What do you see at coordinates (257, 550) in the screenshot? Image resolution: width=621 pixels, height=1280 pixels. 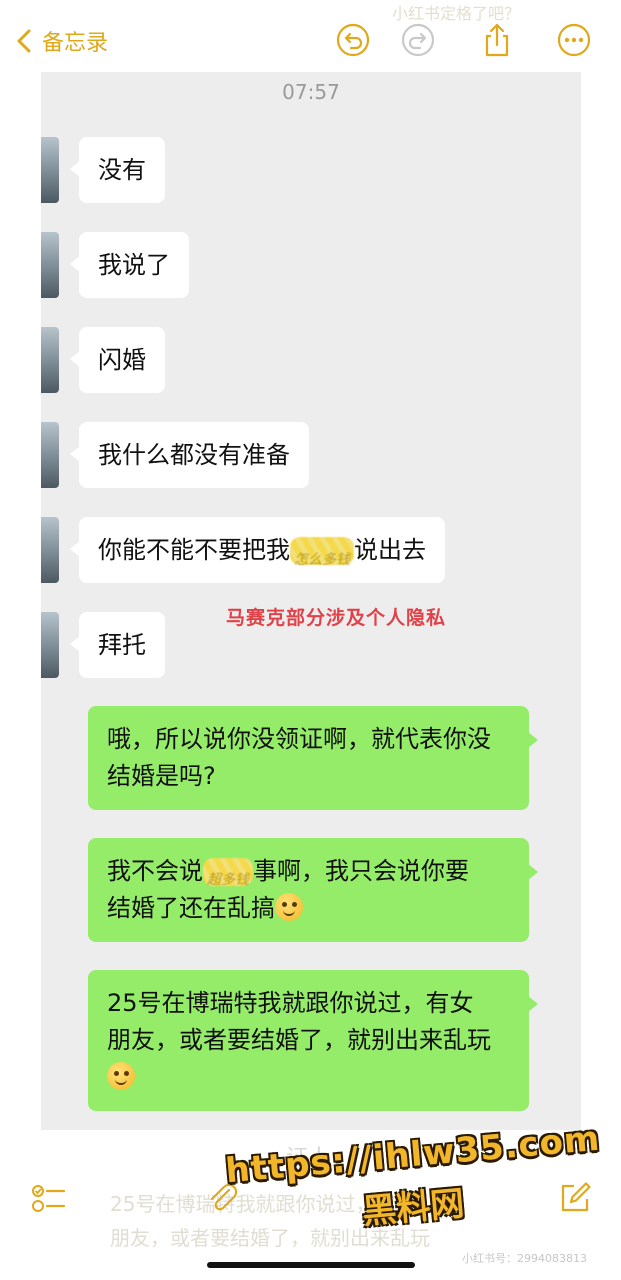 I see `incoming-message: 你能不能不要把我 怎么多钱 说出去` at bounding box center [257, 550].